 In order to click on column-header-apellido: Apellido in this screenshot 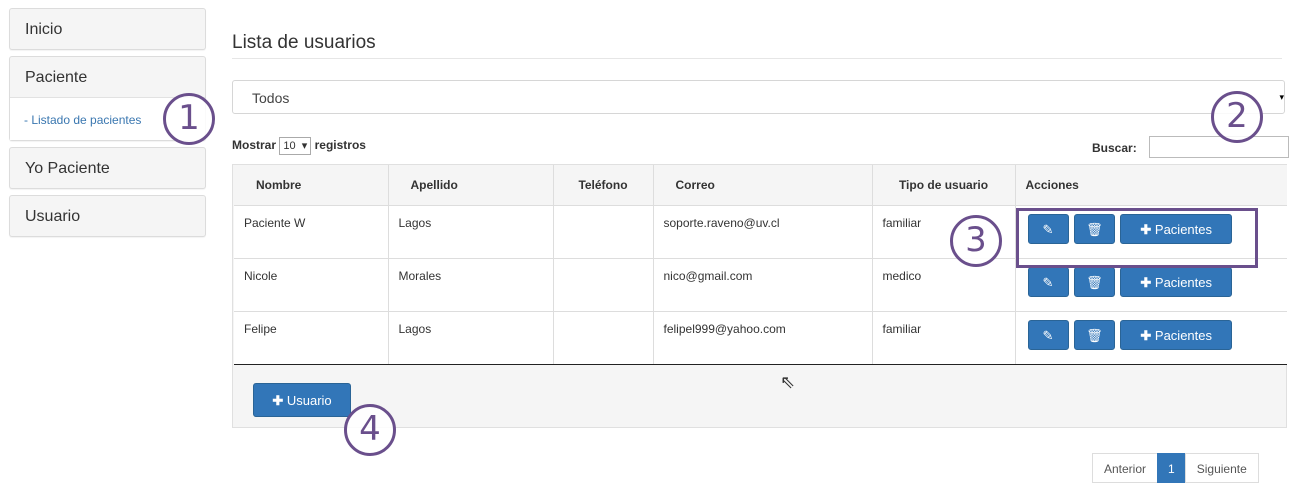, I will do `click(471, 185)`.